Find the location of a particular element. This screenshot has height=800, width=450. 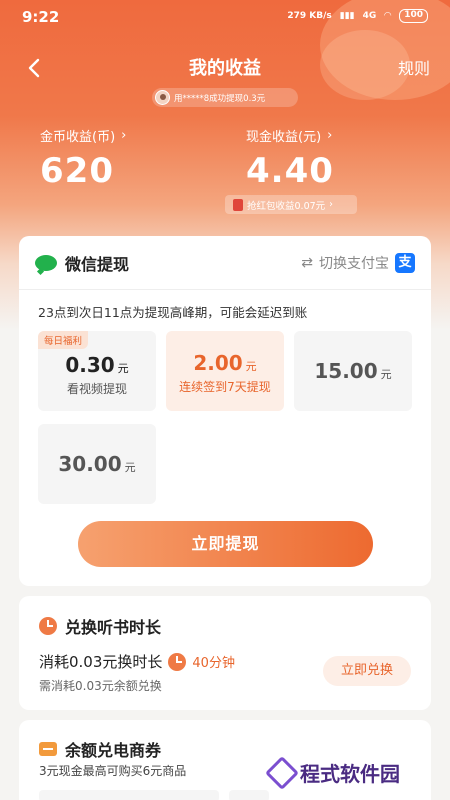

battery-icon: 100 is located at coordinates (413, 16).